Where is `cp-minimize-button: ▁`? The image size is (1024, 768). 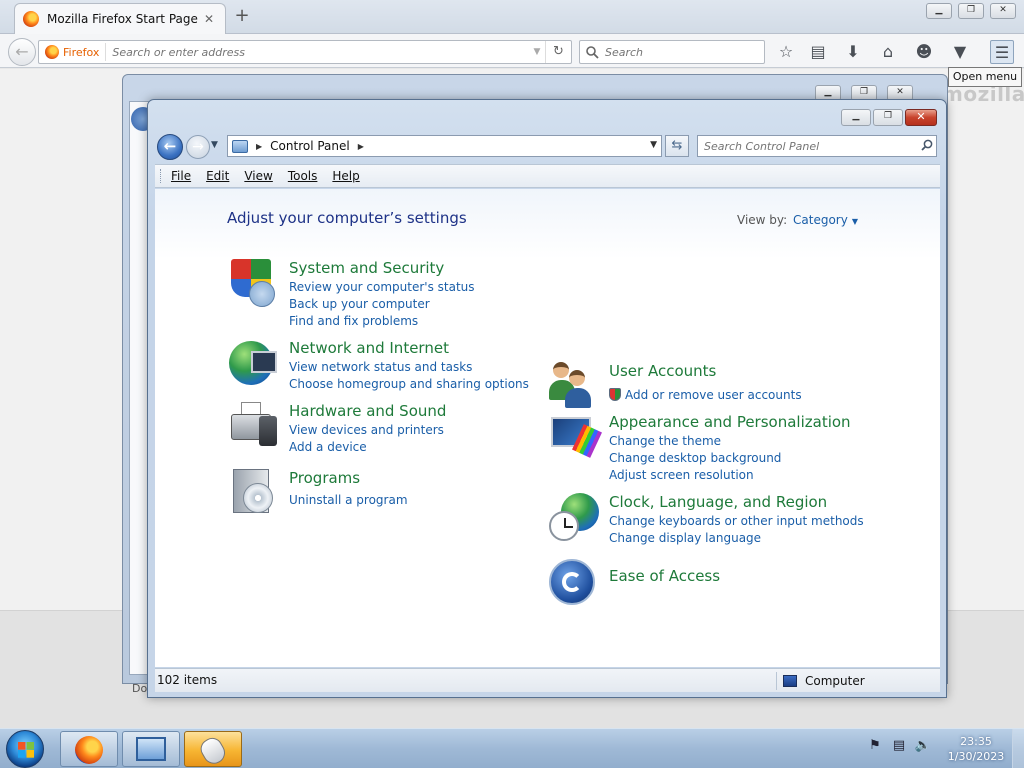
cp-minimize-button: ▁ is located at coordinates (856, 117).